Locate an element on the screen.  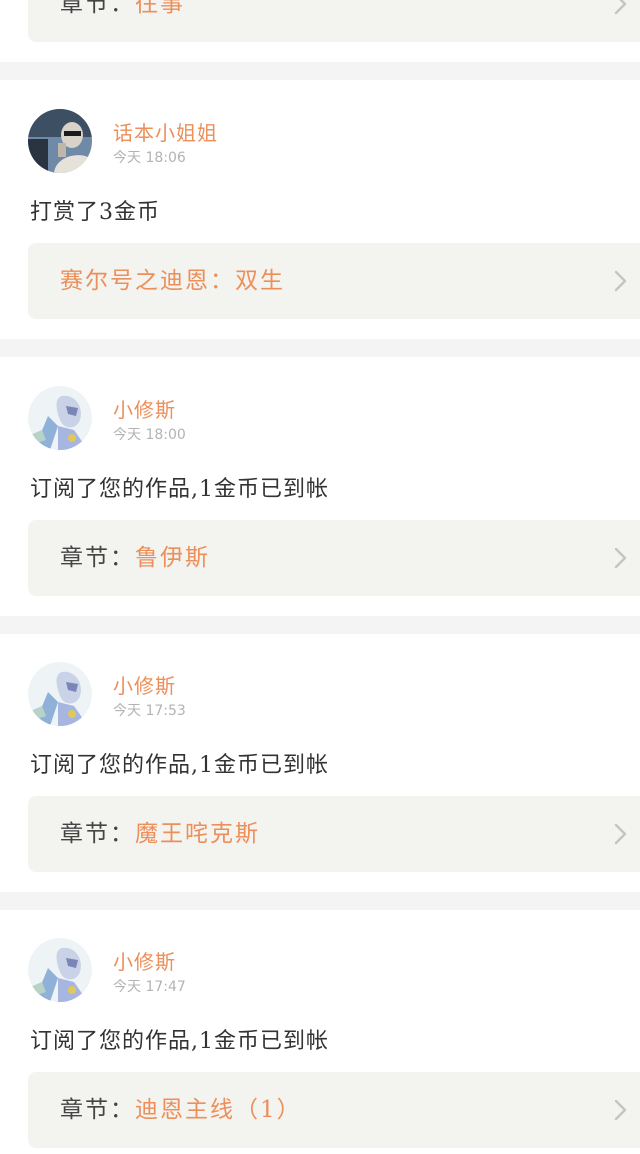
chapter-link: 章节：鲁伊斯 is located at coordinates (334, 558).